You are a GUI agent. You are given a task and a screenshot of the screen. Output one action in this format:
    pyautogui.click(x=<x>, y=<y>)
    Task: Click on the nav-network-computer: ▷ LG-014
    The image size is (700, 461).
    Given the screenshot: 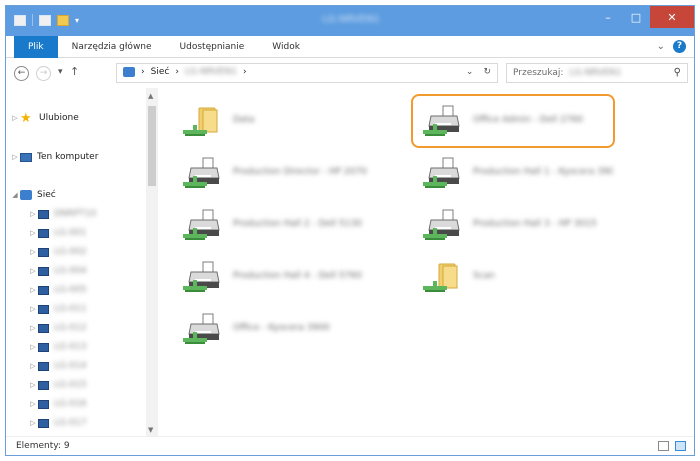 What is the action you would take?
    pyautogui.click(x=57, y=366)
    